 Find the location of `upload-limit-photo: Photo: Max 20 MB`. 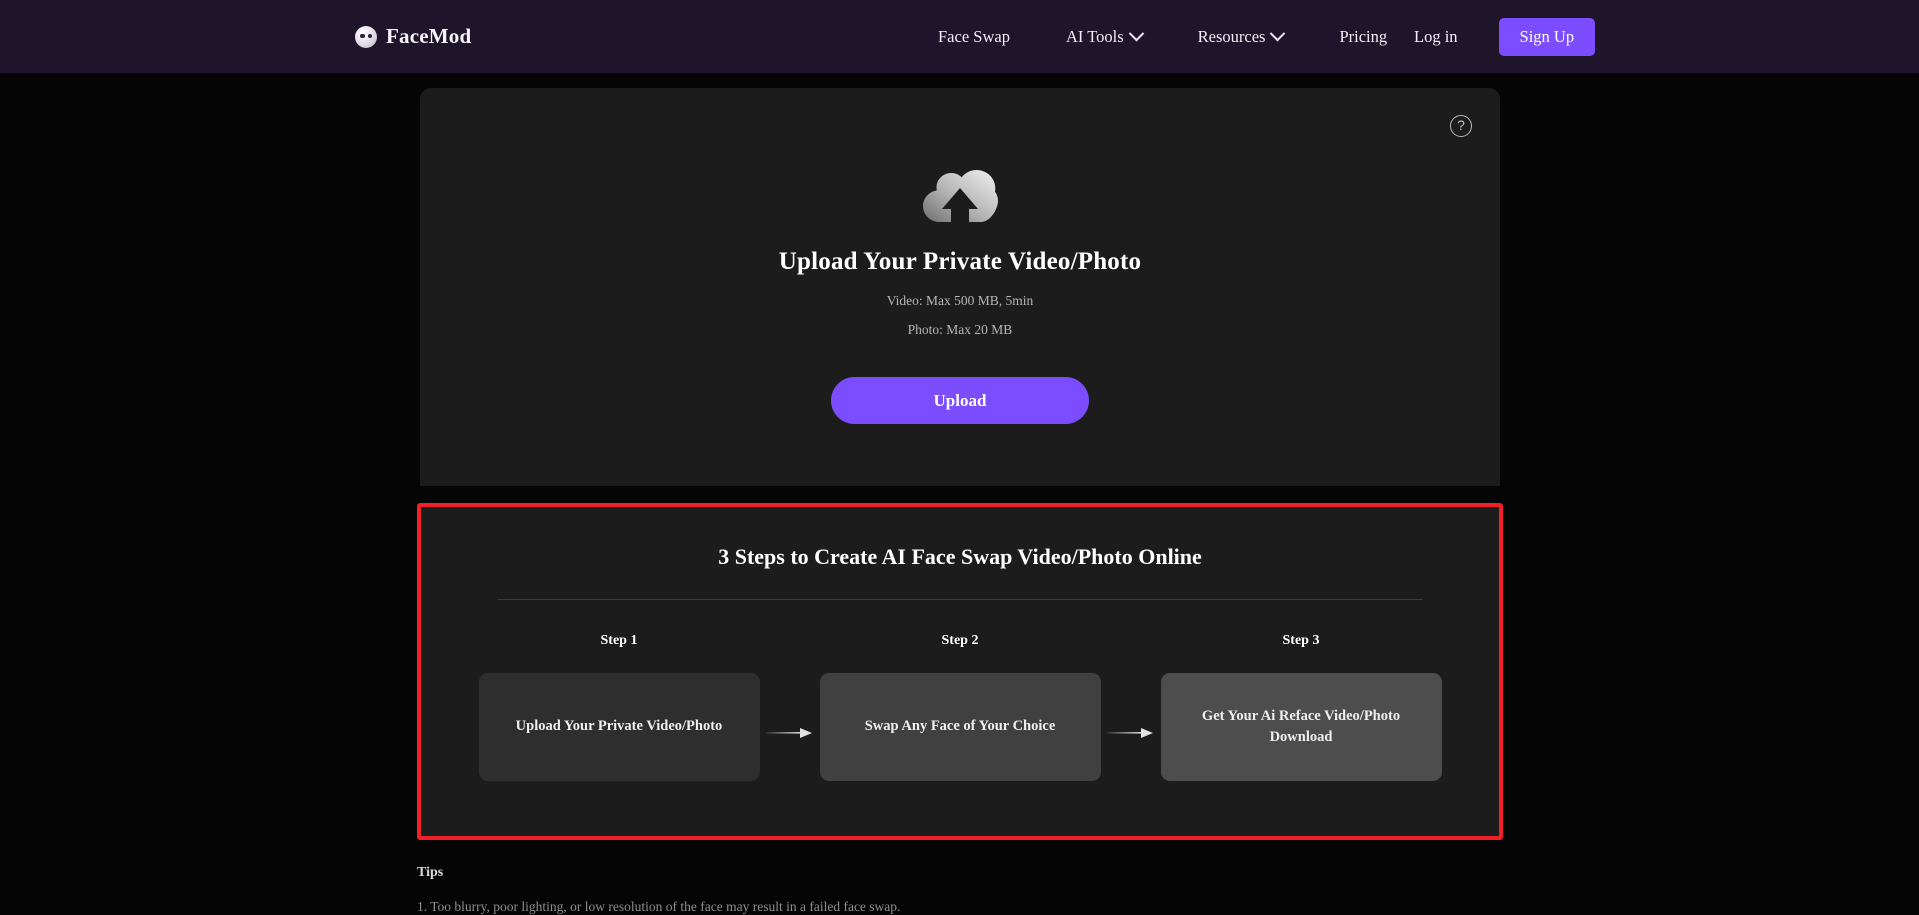

upload-limit-photo: Photo: Max 20 MB is located at coordinates (960, 329).